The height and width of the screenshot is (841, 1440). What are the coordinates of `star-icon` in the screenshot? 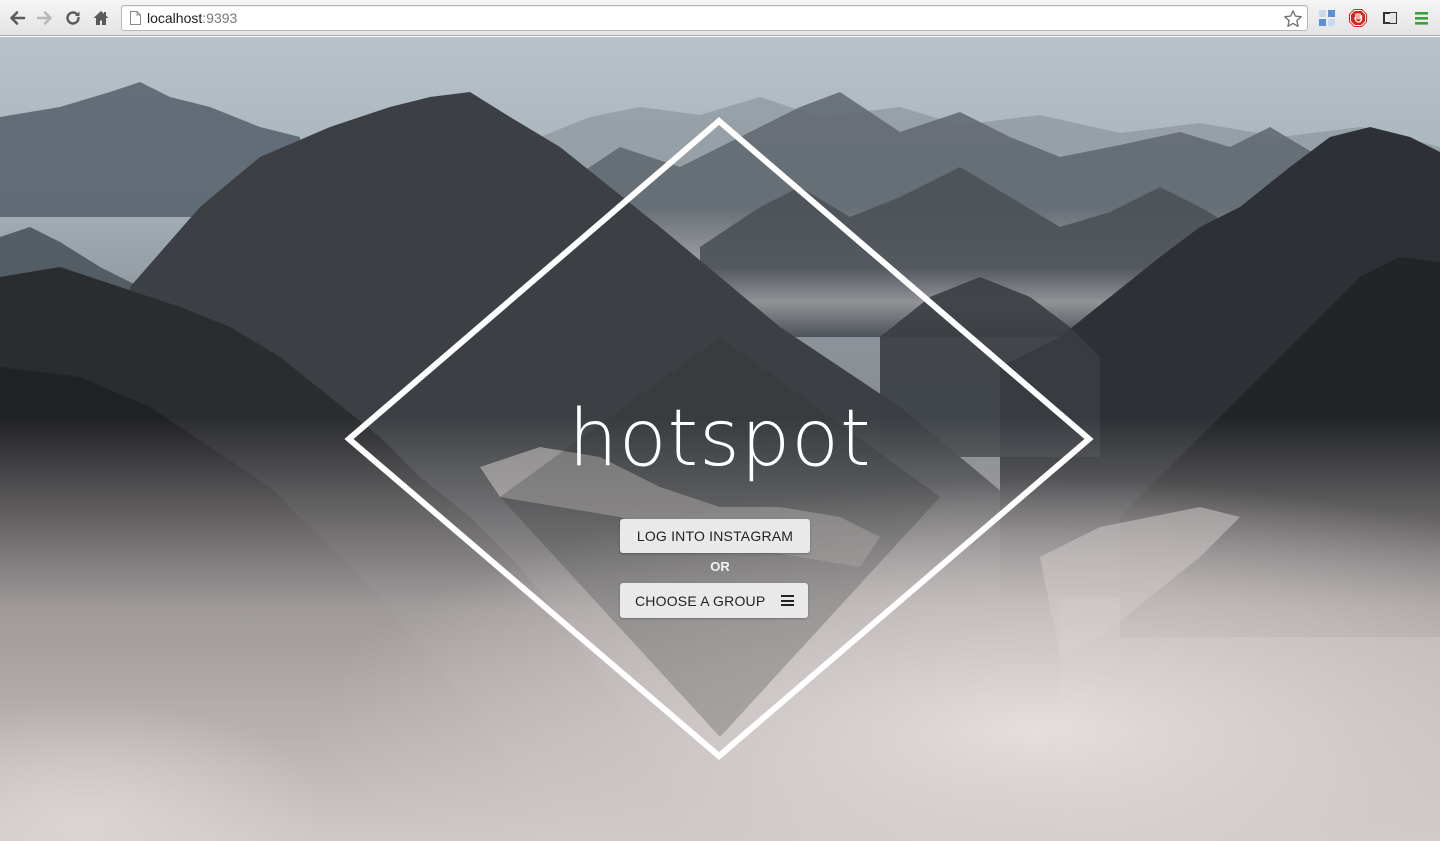 It's located at (1293, 19).